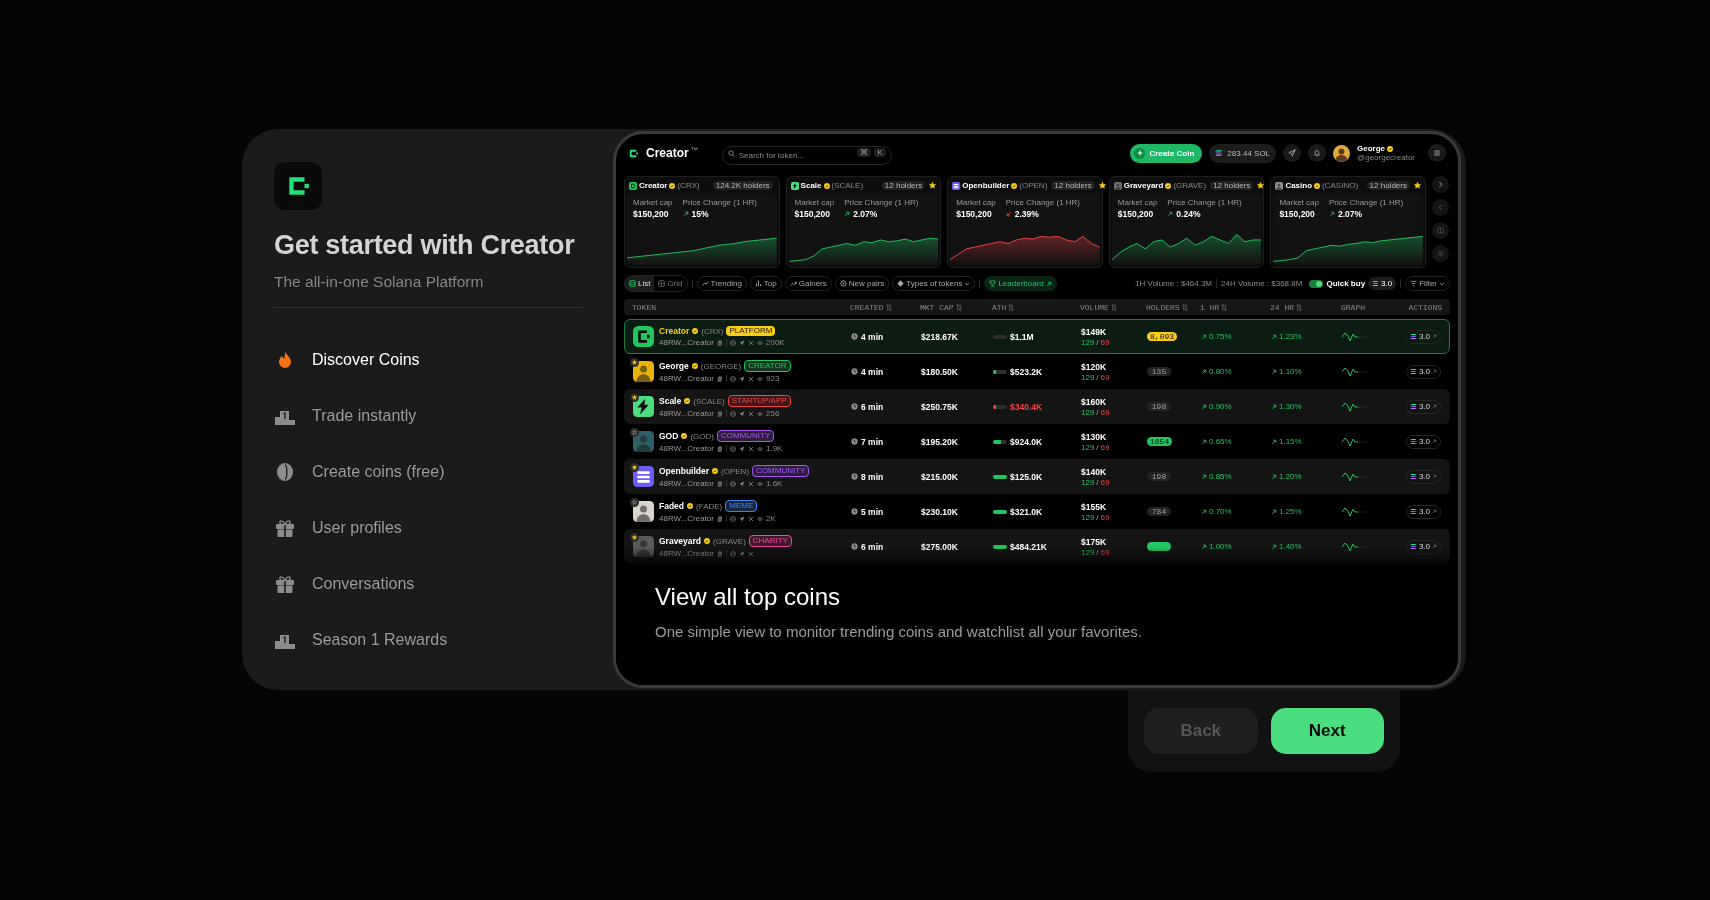  What do you see at coordinates (1434, 441) in the screenshot?
I see `arrow-up-right-icon` at bounding box center [1434, 441].